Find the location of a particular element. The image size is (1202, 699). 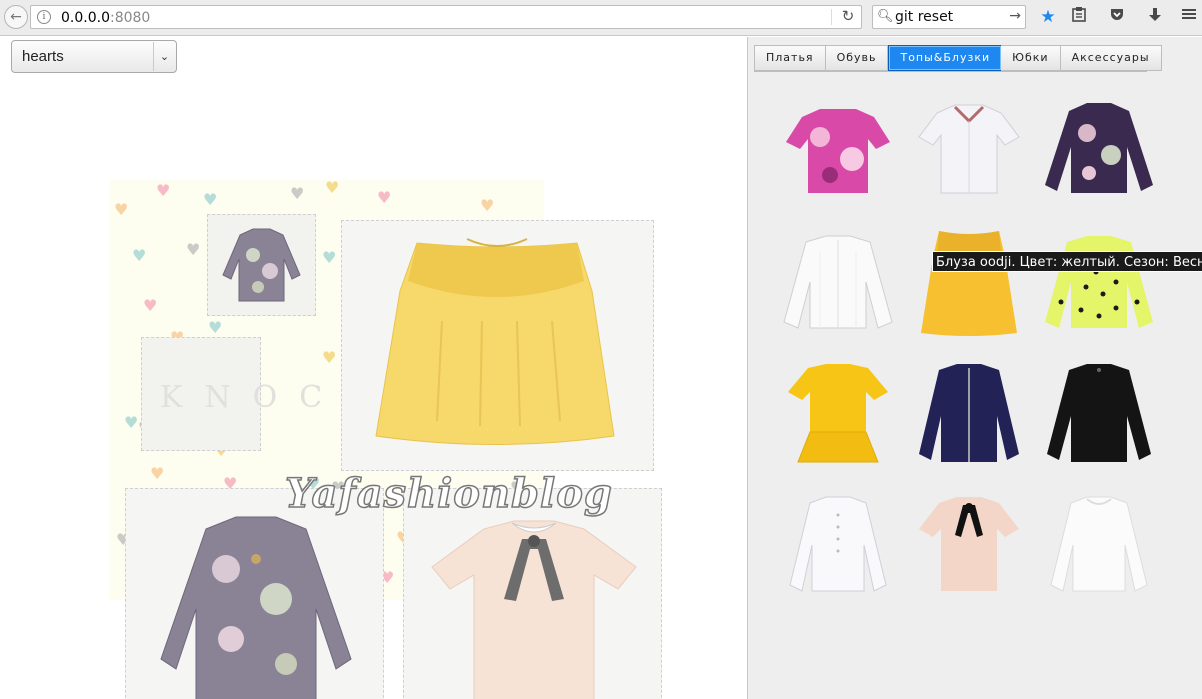

star-icon: ★ is located at coordinates (1048, 17).